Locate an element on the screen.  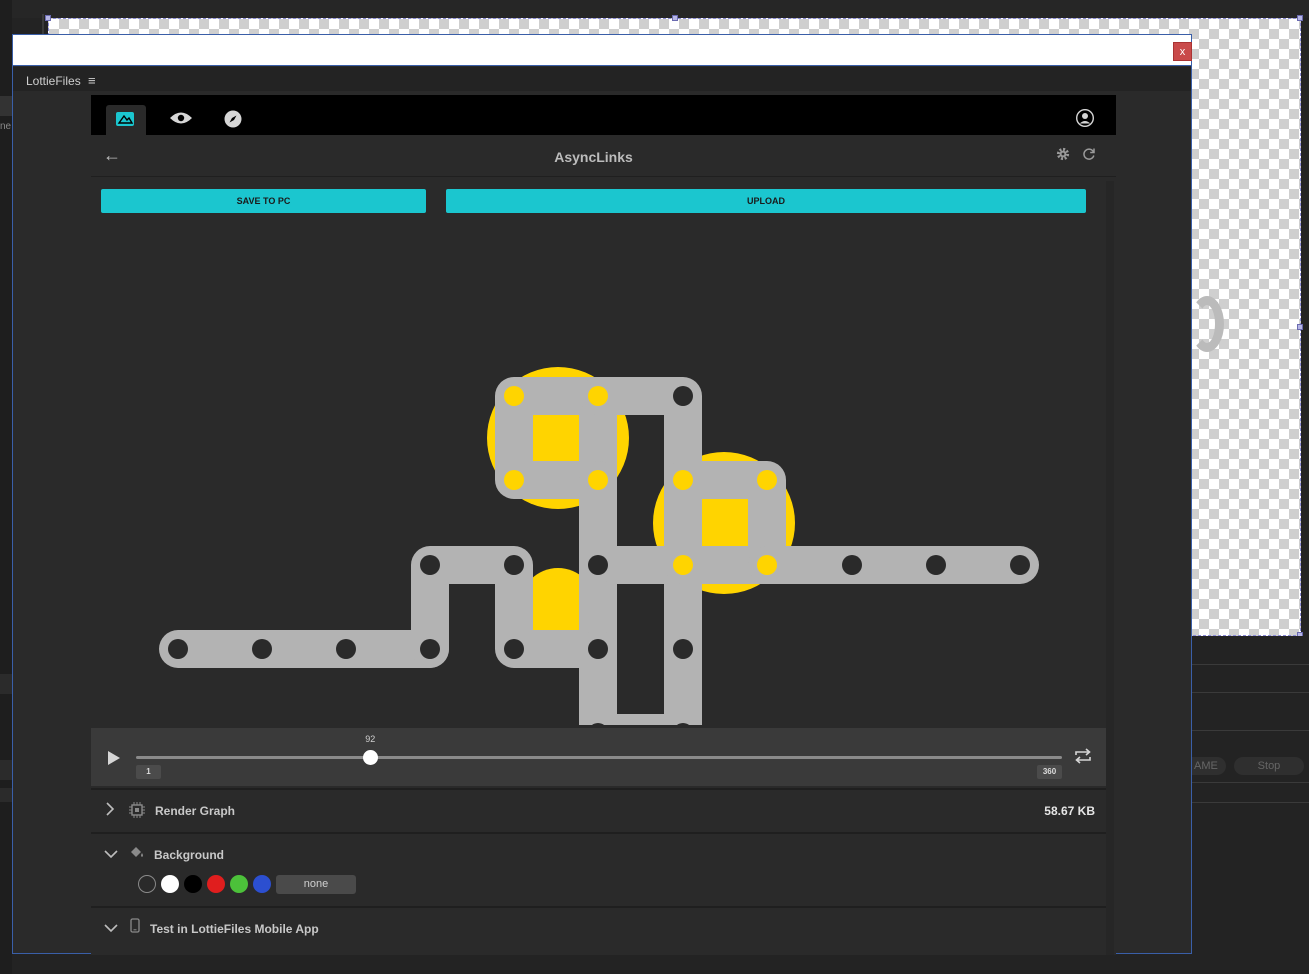
current-frame-label: 92 is located at coordinates (370, 739).